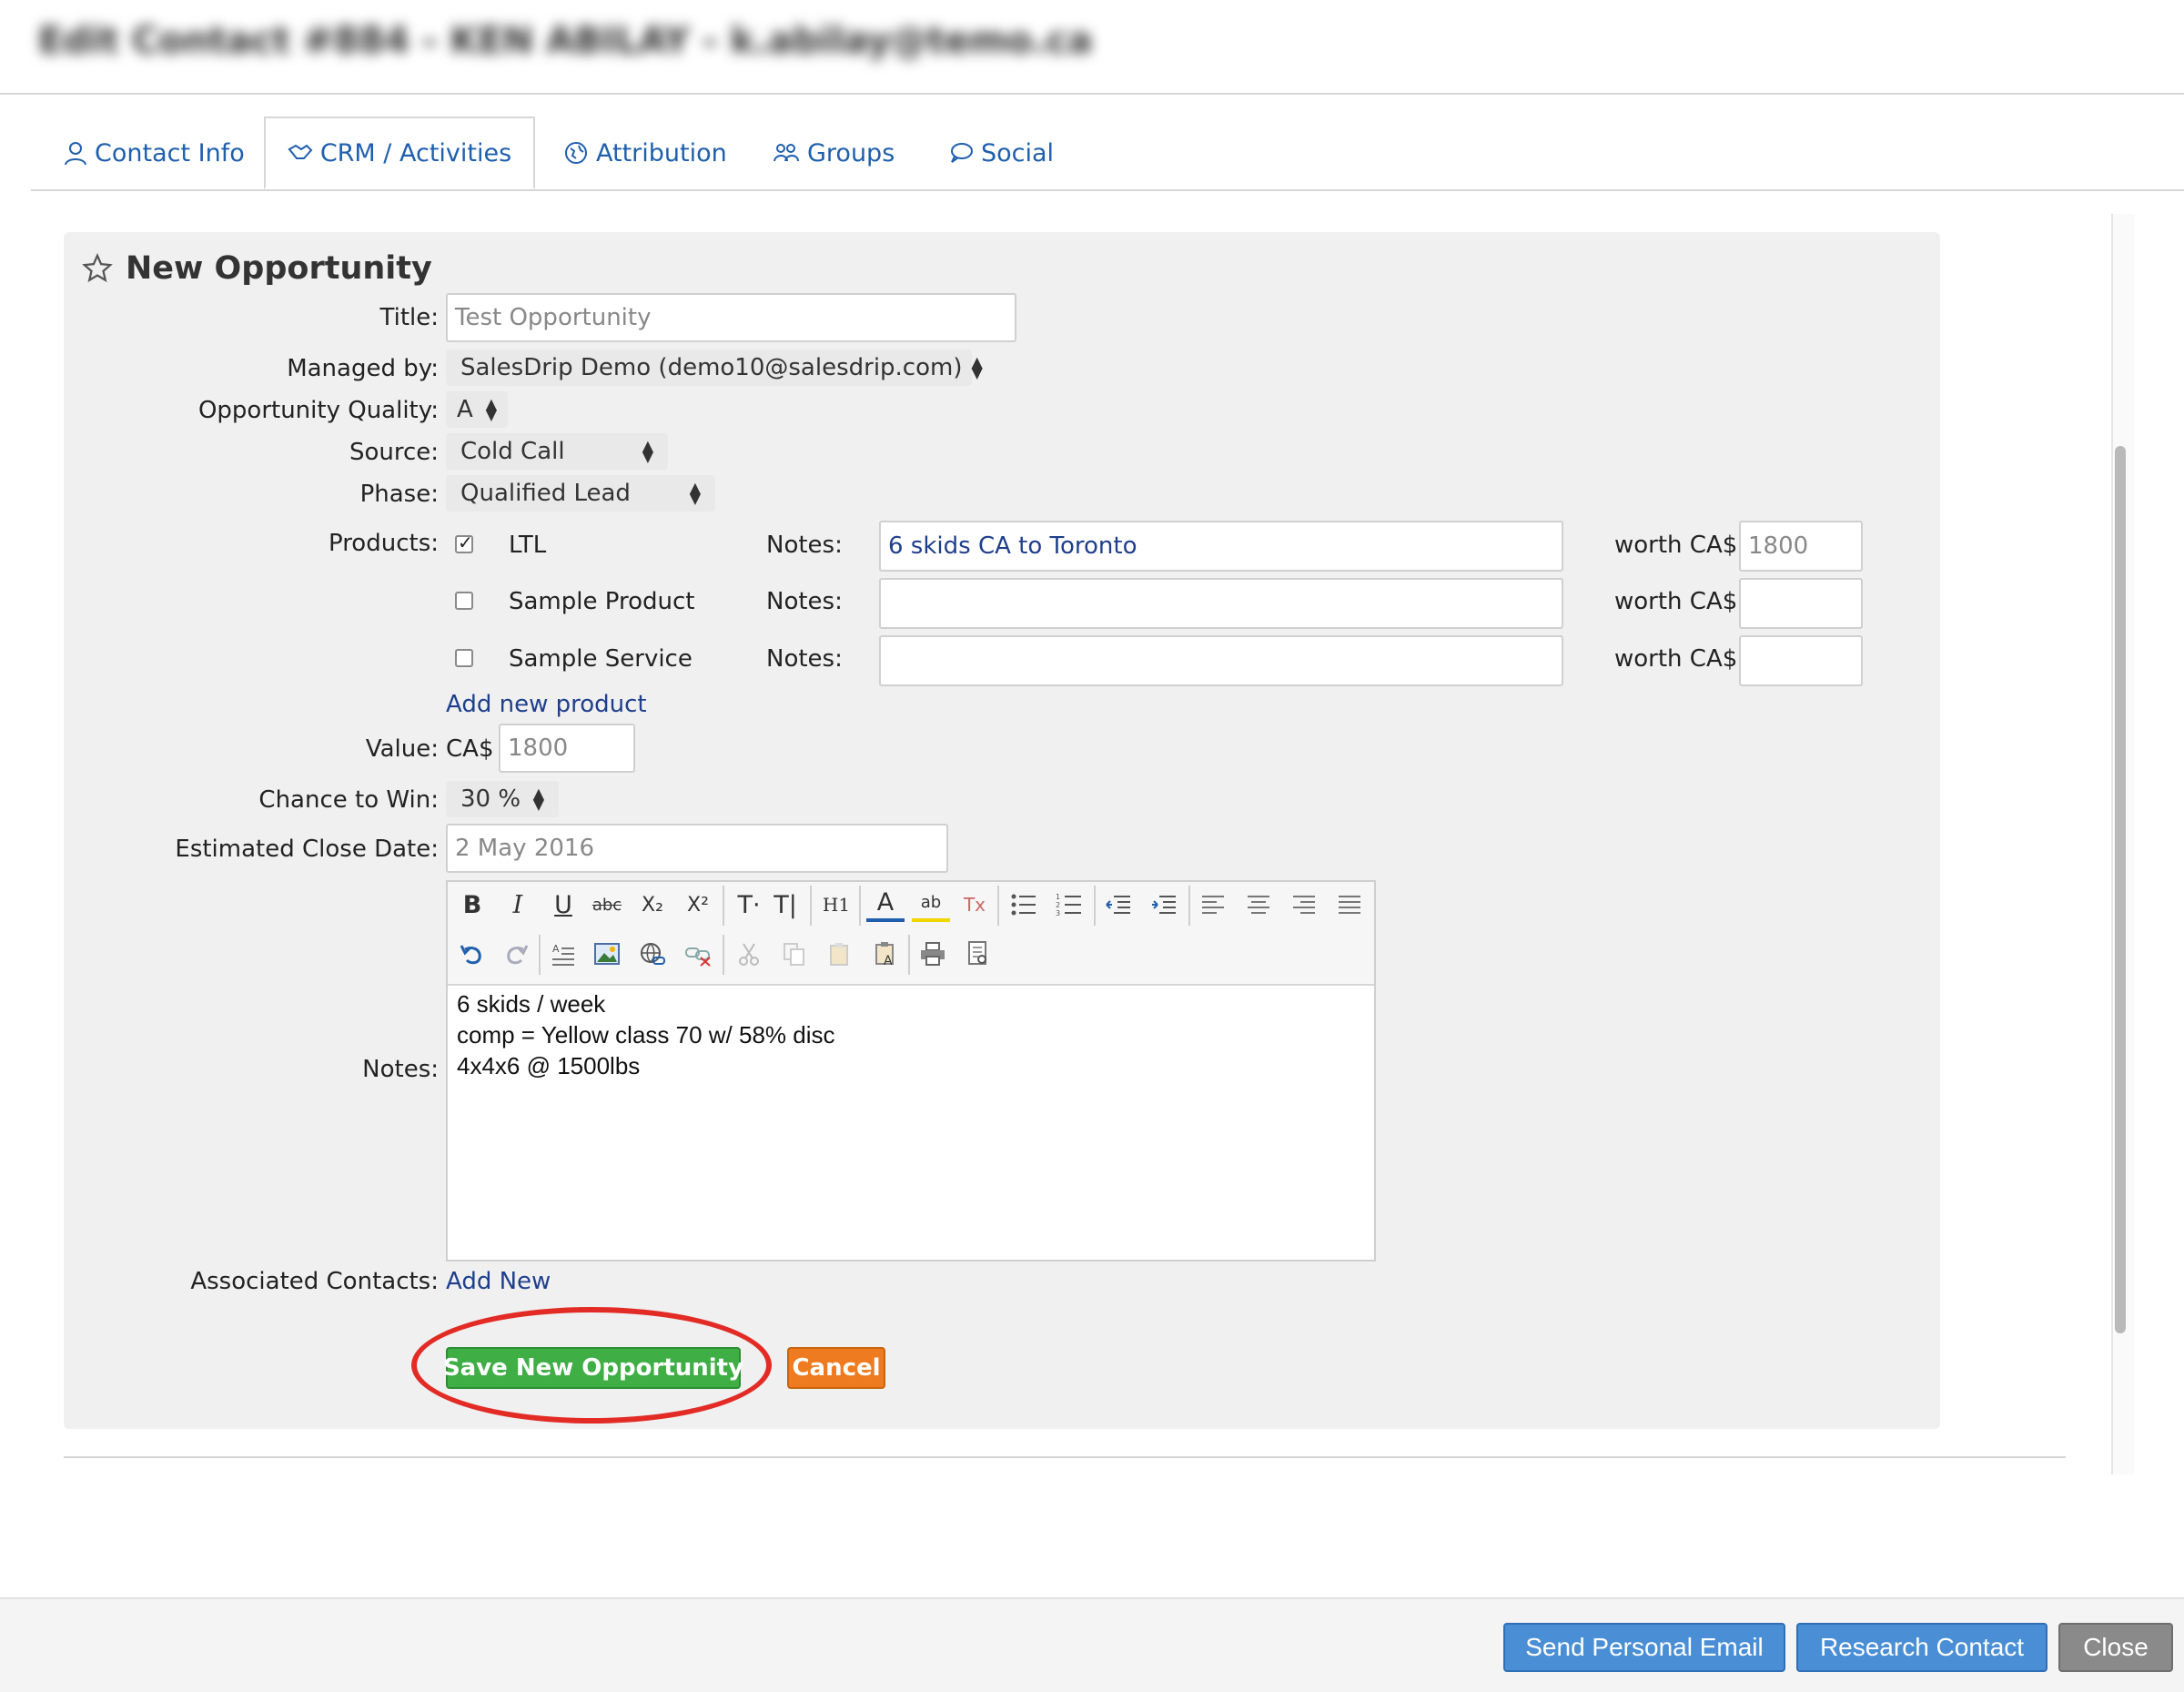 The height and width of the screenshot is (1692, 2184). What do you see at coordinates (591, 1365) in the screenshot?
I see `highlight-annotation-ellipse` at bounding box center [591, 1365].